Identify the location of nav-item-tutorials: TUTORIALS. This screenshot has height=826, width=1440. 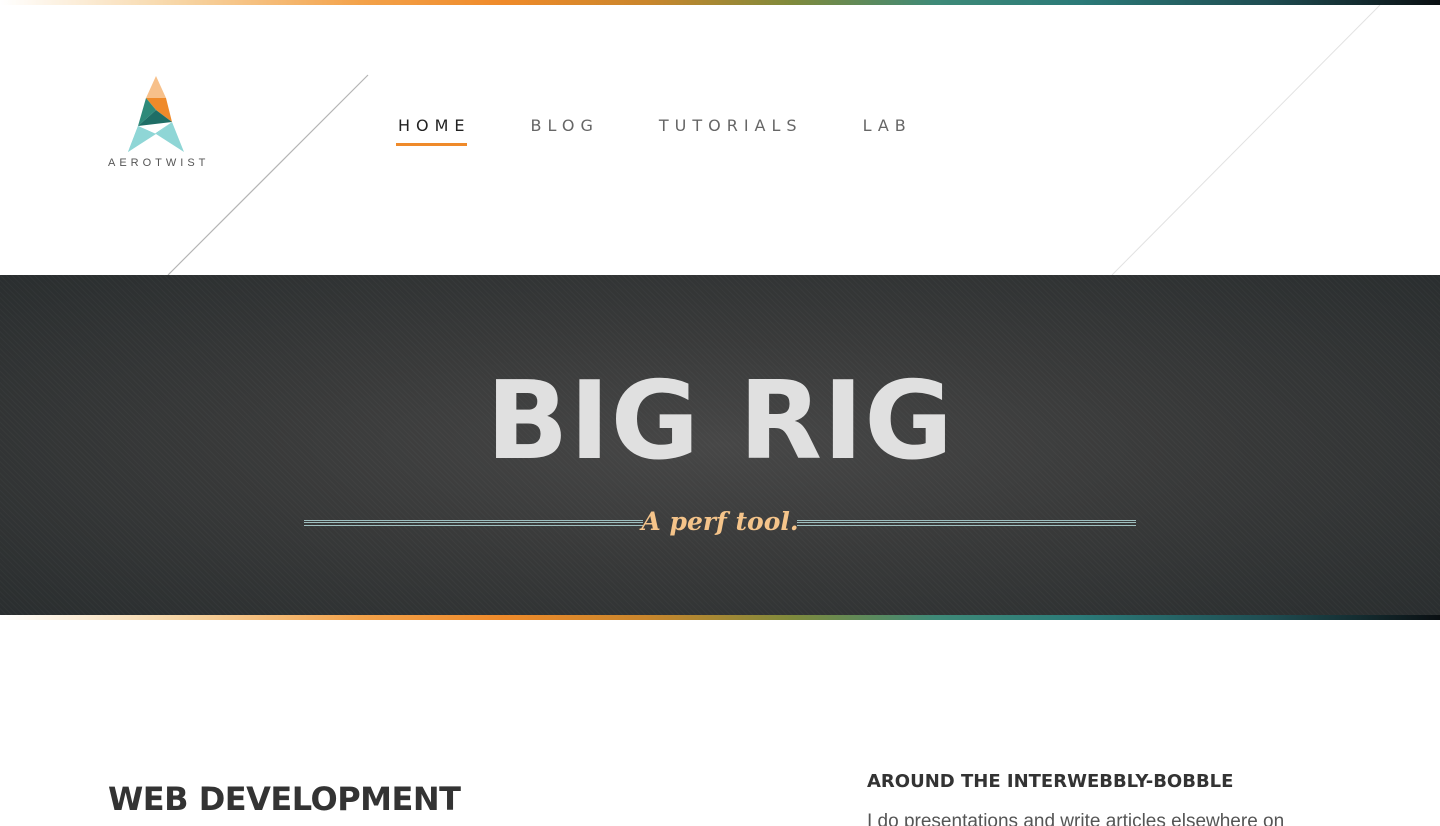
(731, 131).